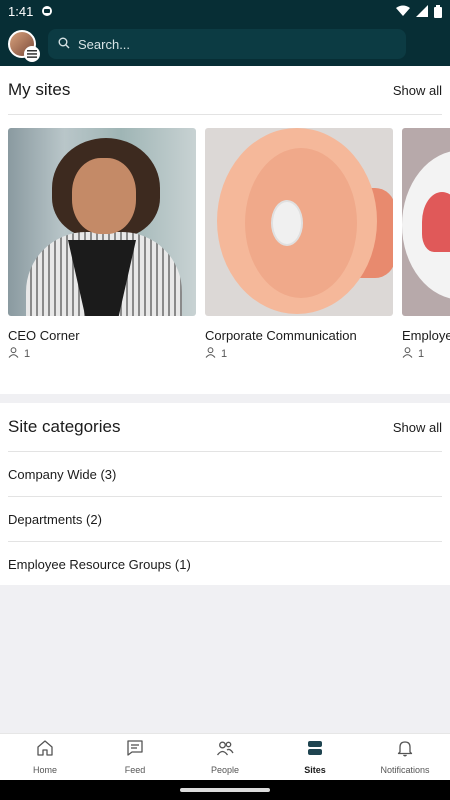 The image size is (450, 800). I want to click on sites-icon, so click(315, 750).